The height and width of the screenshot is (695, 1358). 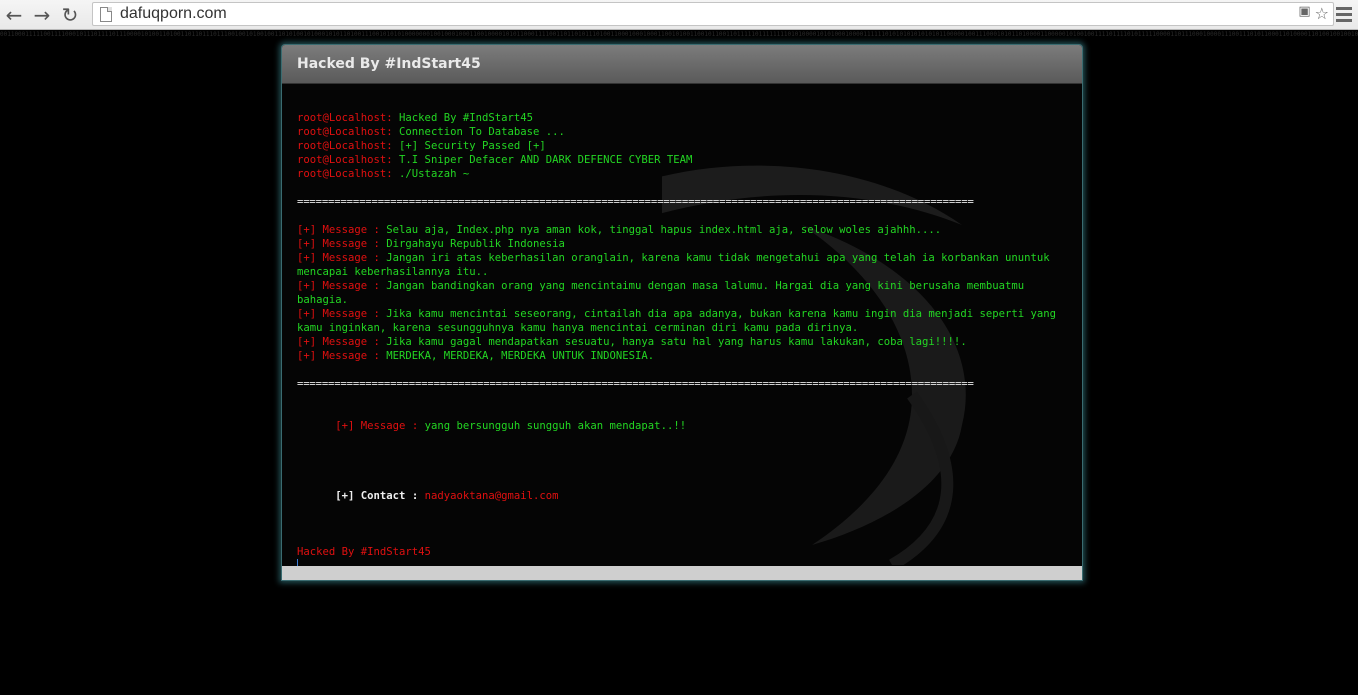 I want to click on forward-icon: →, so click(x=42, y=15).